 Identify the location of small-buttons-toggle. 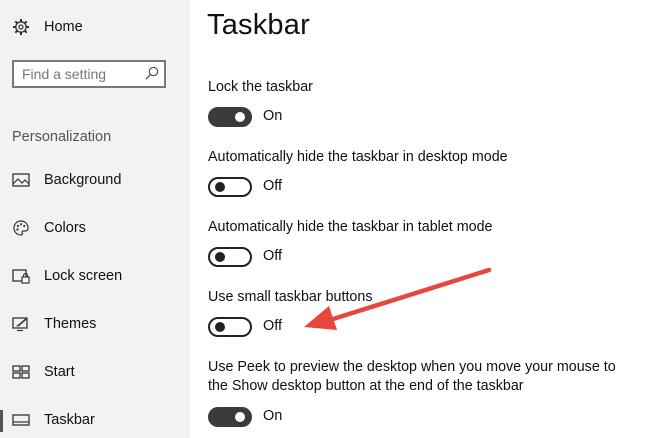
(230, 327).